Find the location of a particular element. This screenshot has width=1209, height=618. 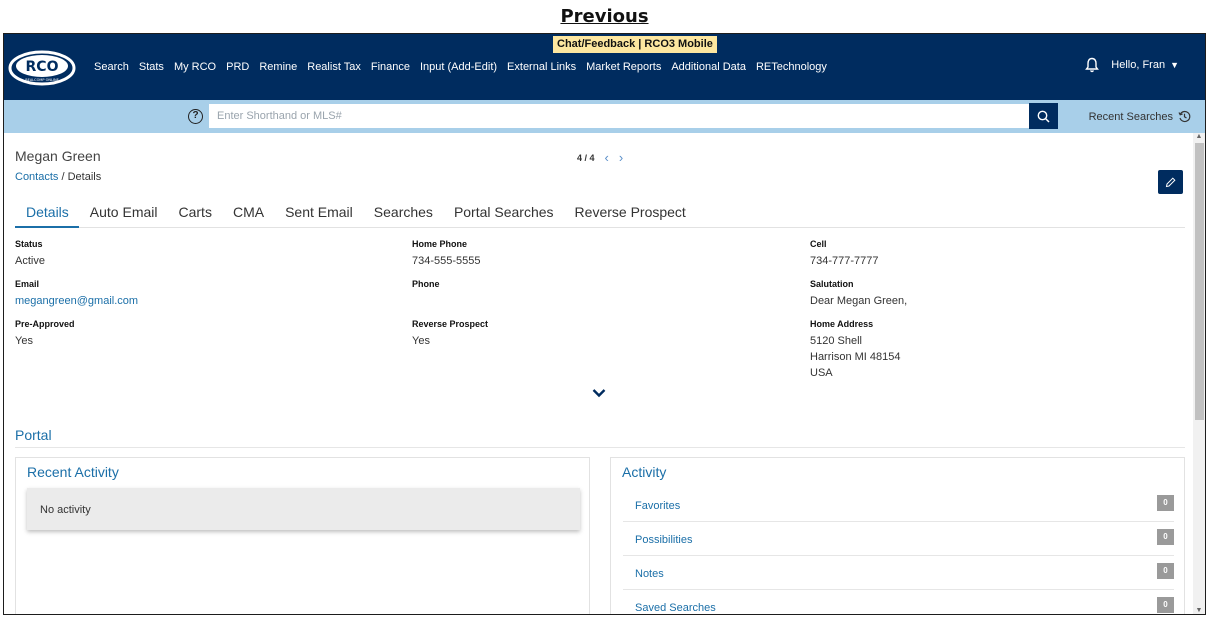

vertical-scrollbar: ▲ ▼ is located at coordinates (1199, 373).